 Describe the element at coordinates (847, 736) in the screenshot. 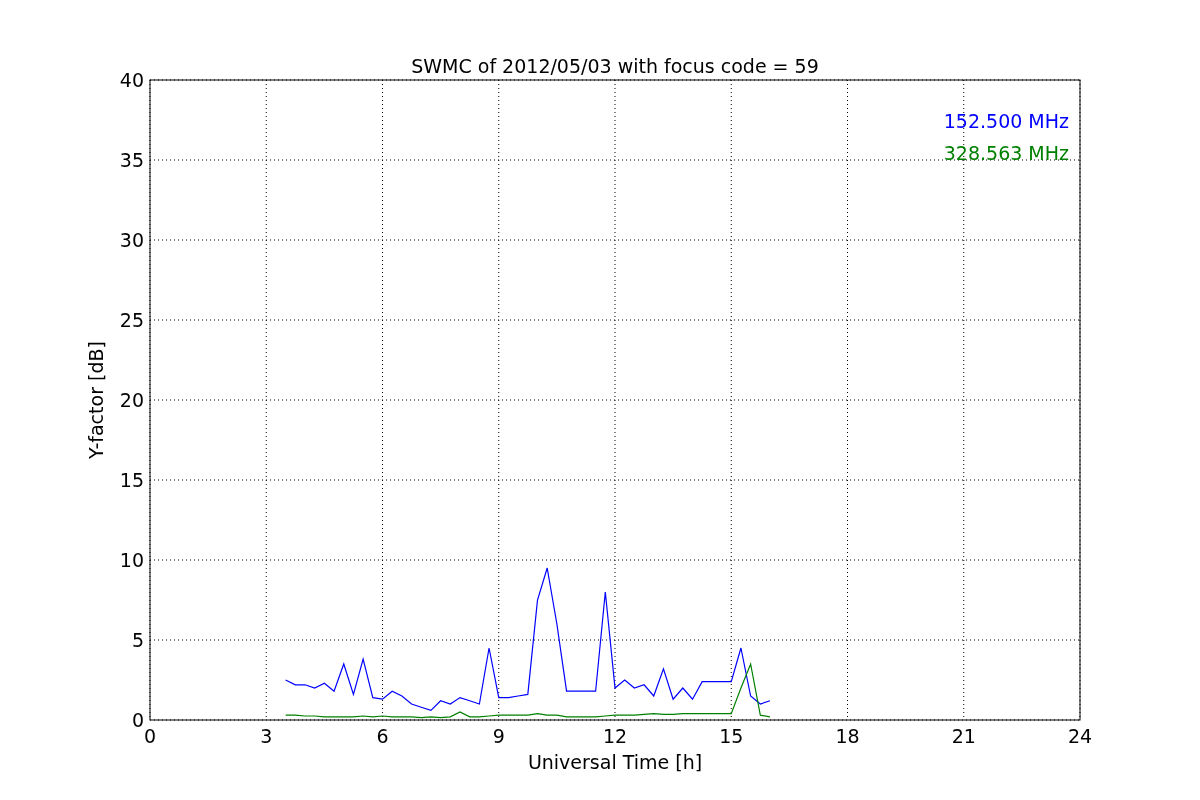

I see `x-tick-label: 18` at that location.